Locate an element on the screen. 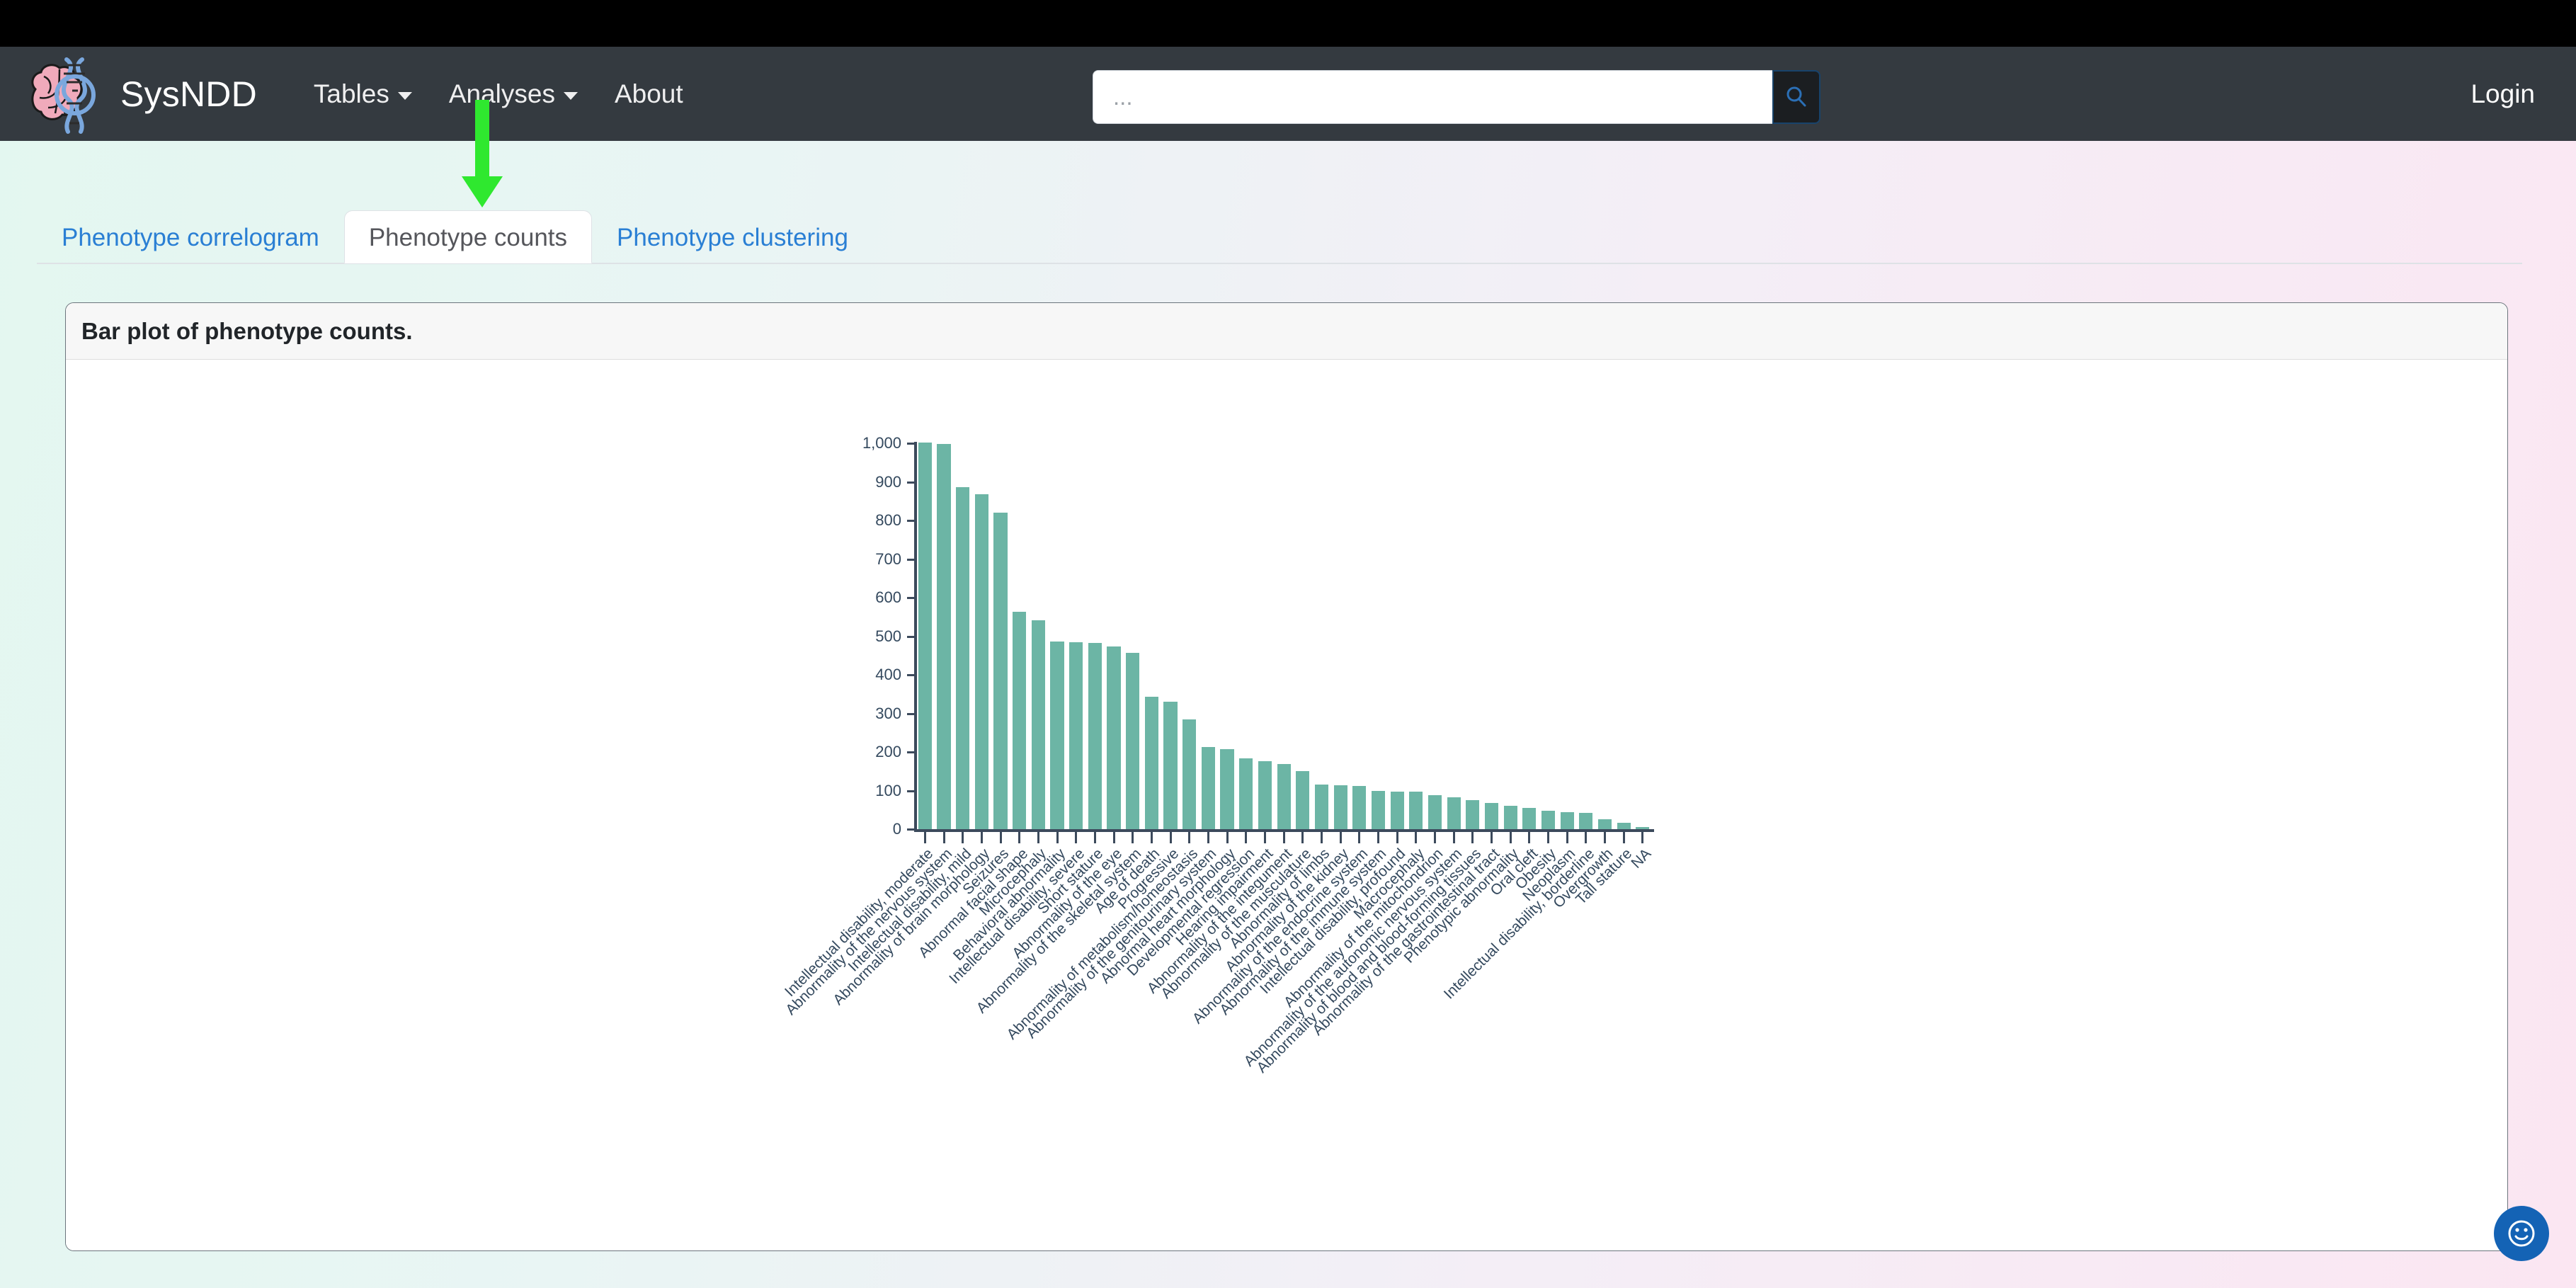 This screenshot has width=2576, height=1288. nav-item-analyses: Analyses is located at coordinates (513, 94).